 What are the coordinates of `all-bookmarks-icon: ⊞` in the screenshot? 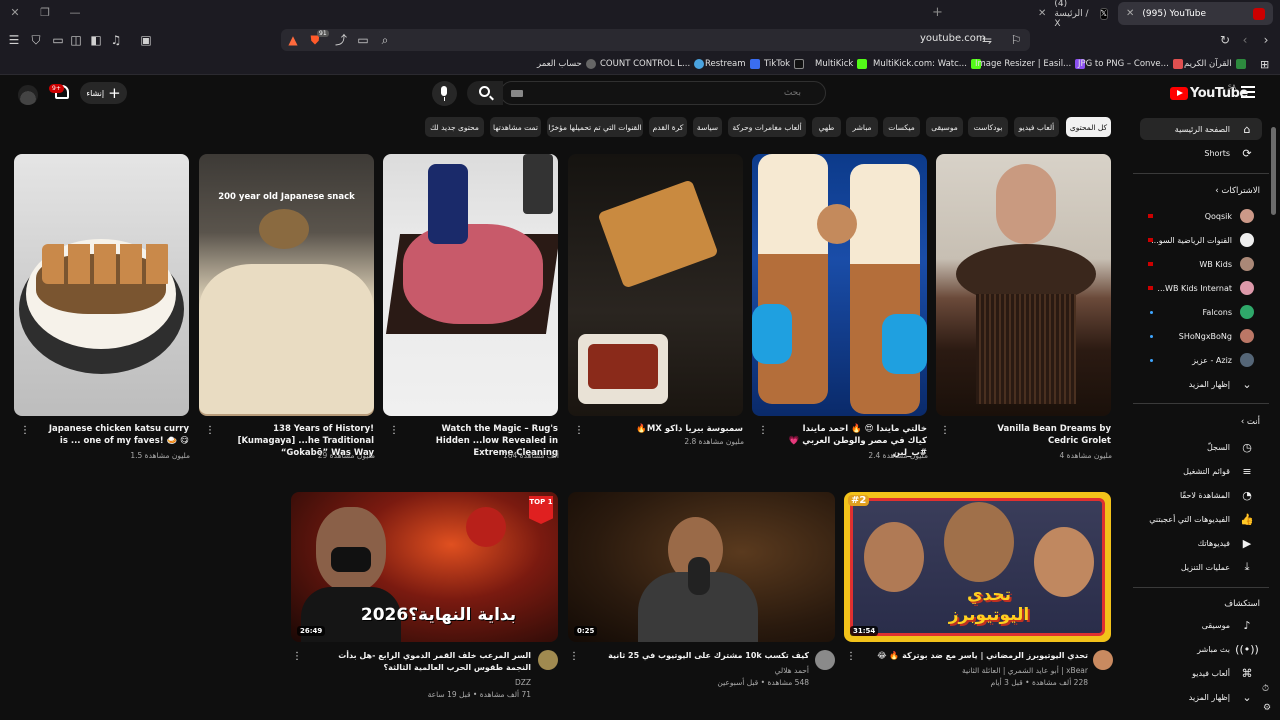 It's located at (1264, 64).